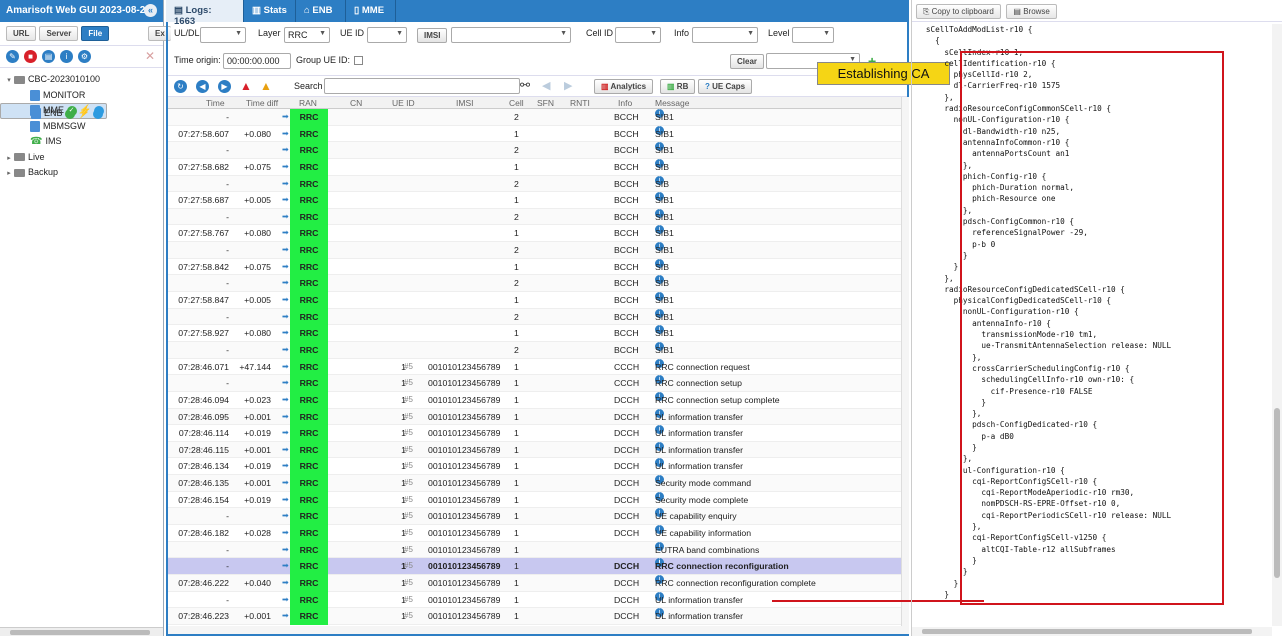 The width and height of the screenshot is (1282, 636). What do you see at coordinates (81, 111) in the screenshot?
I see `tree-item: MME ✓ ⚡` at bounding box center [81, 111].